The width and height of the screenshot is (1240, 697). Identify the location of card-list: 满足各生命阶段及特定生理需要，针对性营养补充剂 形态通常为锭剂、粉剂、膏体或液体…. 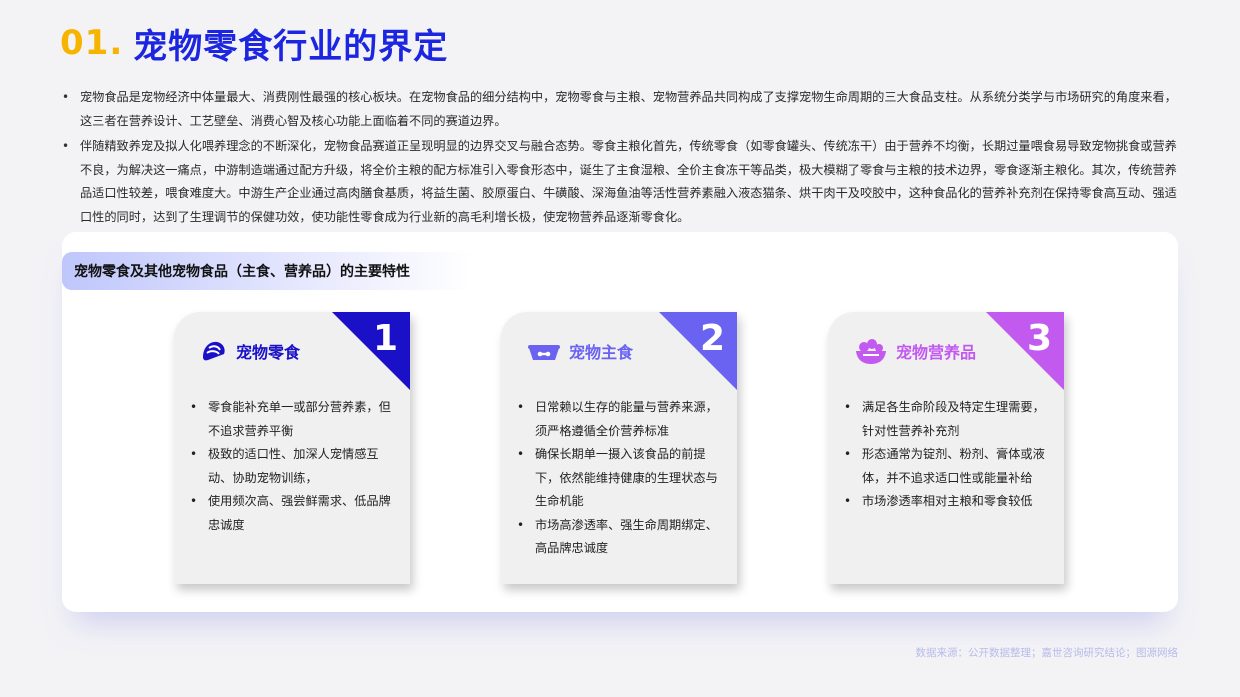
(947, 455).